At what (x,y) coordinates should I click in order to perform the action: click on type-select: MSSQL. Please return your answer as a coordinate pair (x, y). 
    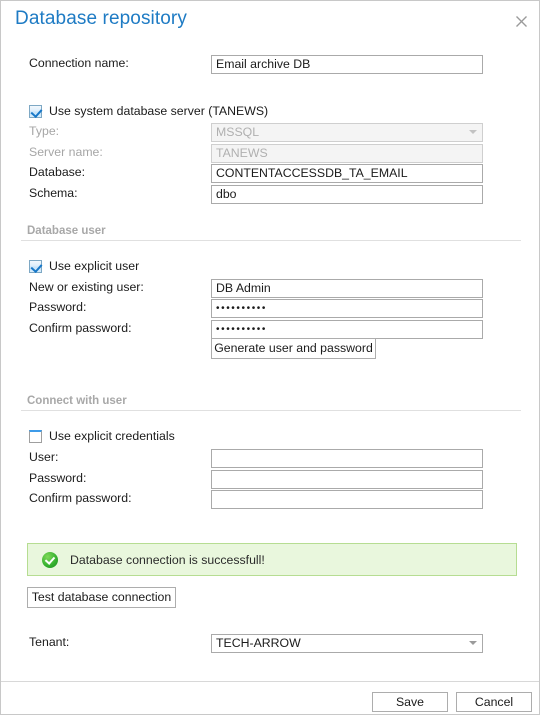
    Looking at the image, I should click on (347, 132).